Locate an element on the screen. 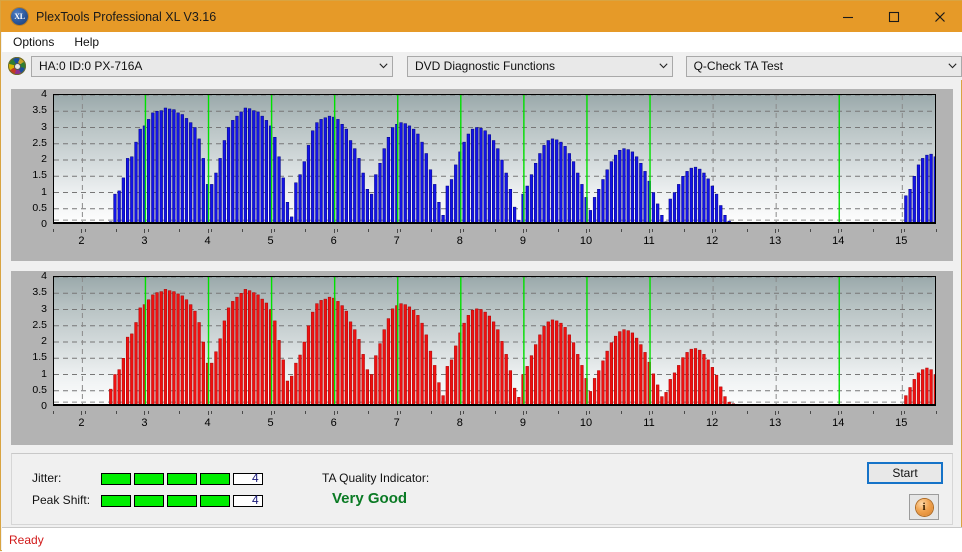 The width and height of the screenshot is (962, 552). start-button: Start is located at coordinates (905, 473).